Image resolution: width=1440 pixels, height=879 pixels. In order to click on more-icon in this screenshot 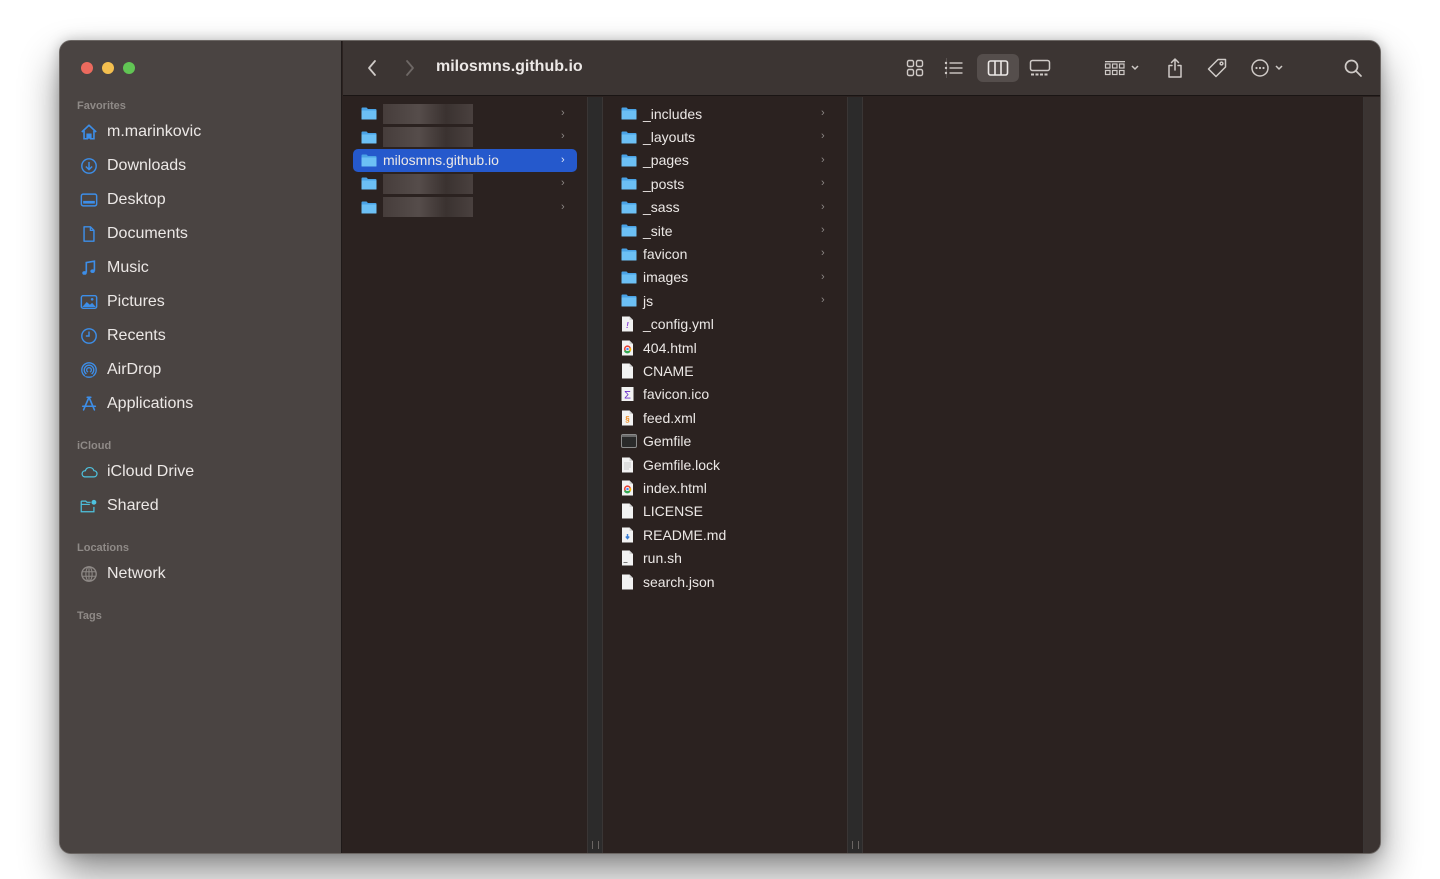, I will do `click(1267, 68)`.